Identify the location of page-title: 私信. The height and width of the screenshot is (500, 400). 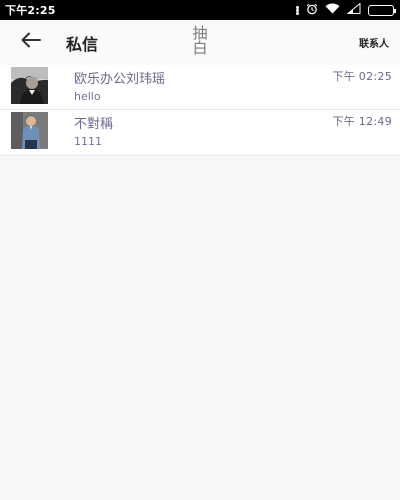
(82, 44).